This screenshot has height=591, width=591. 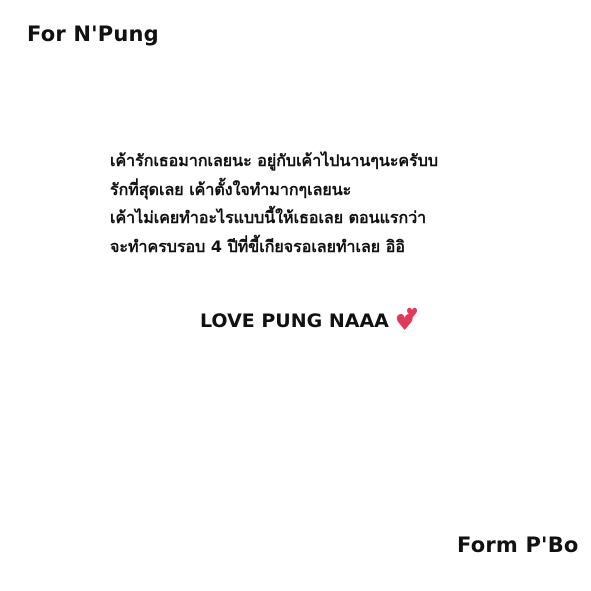 I want to click on two-hearts-icon: ♥ ♥, so click(x=408, y=320).